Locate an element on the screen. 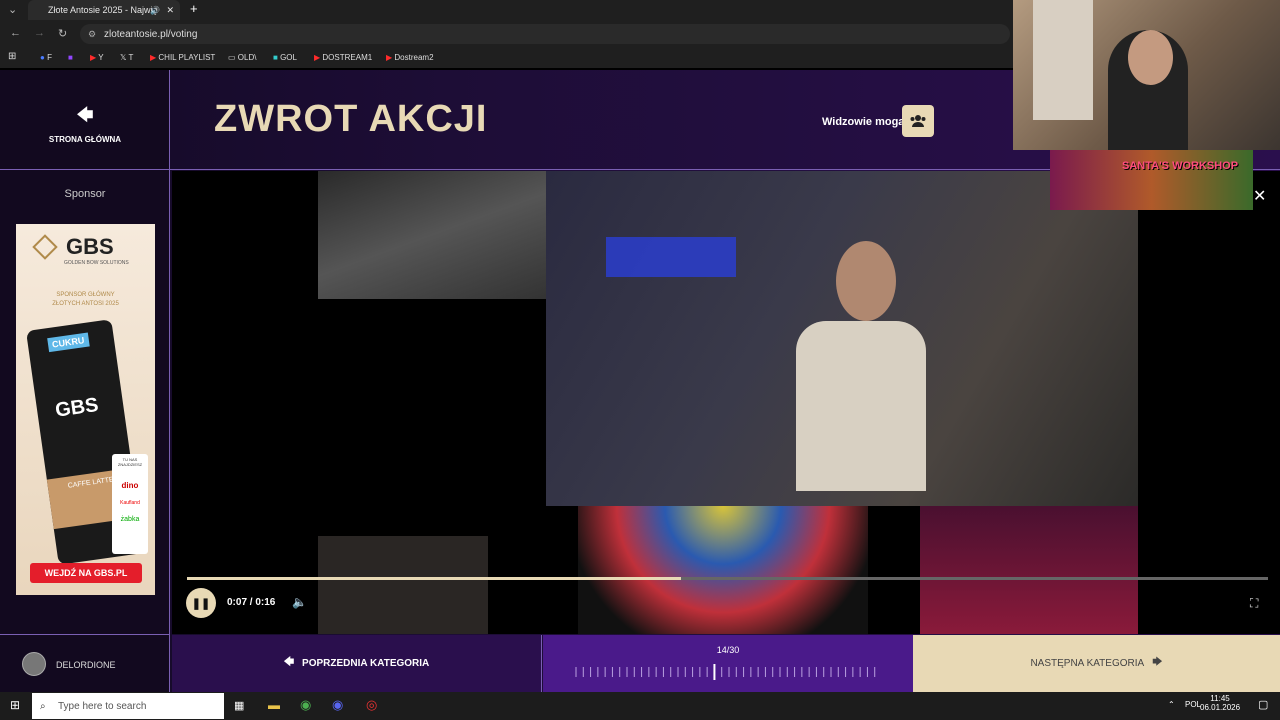 This screenshot has height=720, width=1280. close-icon: ✕ is located at coordinates (1259, 196).